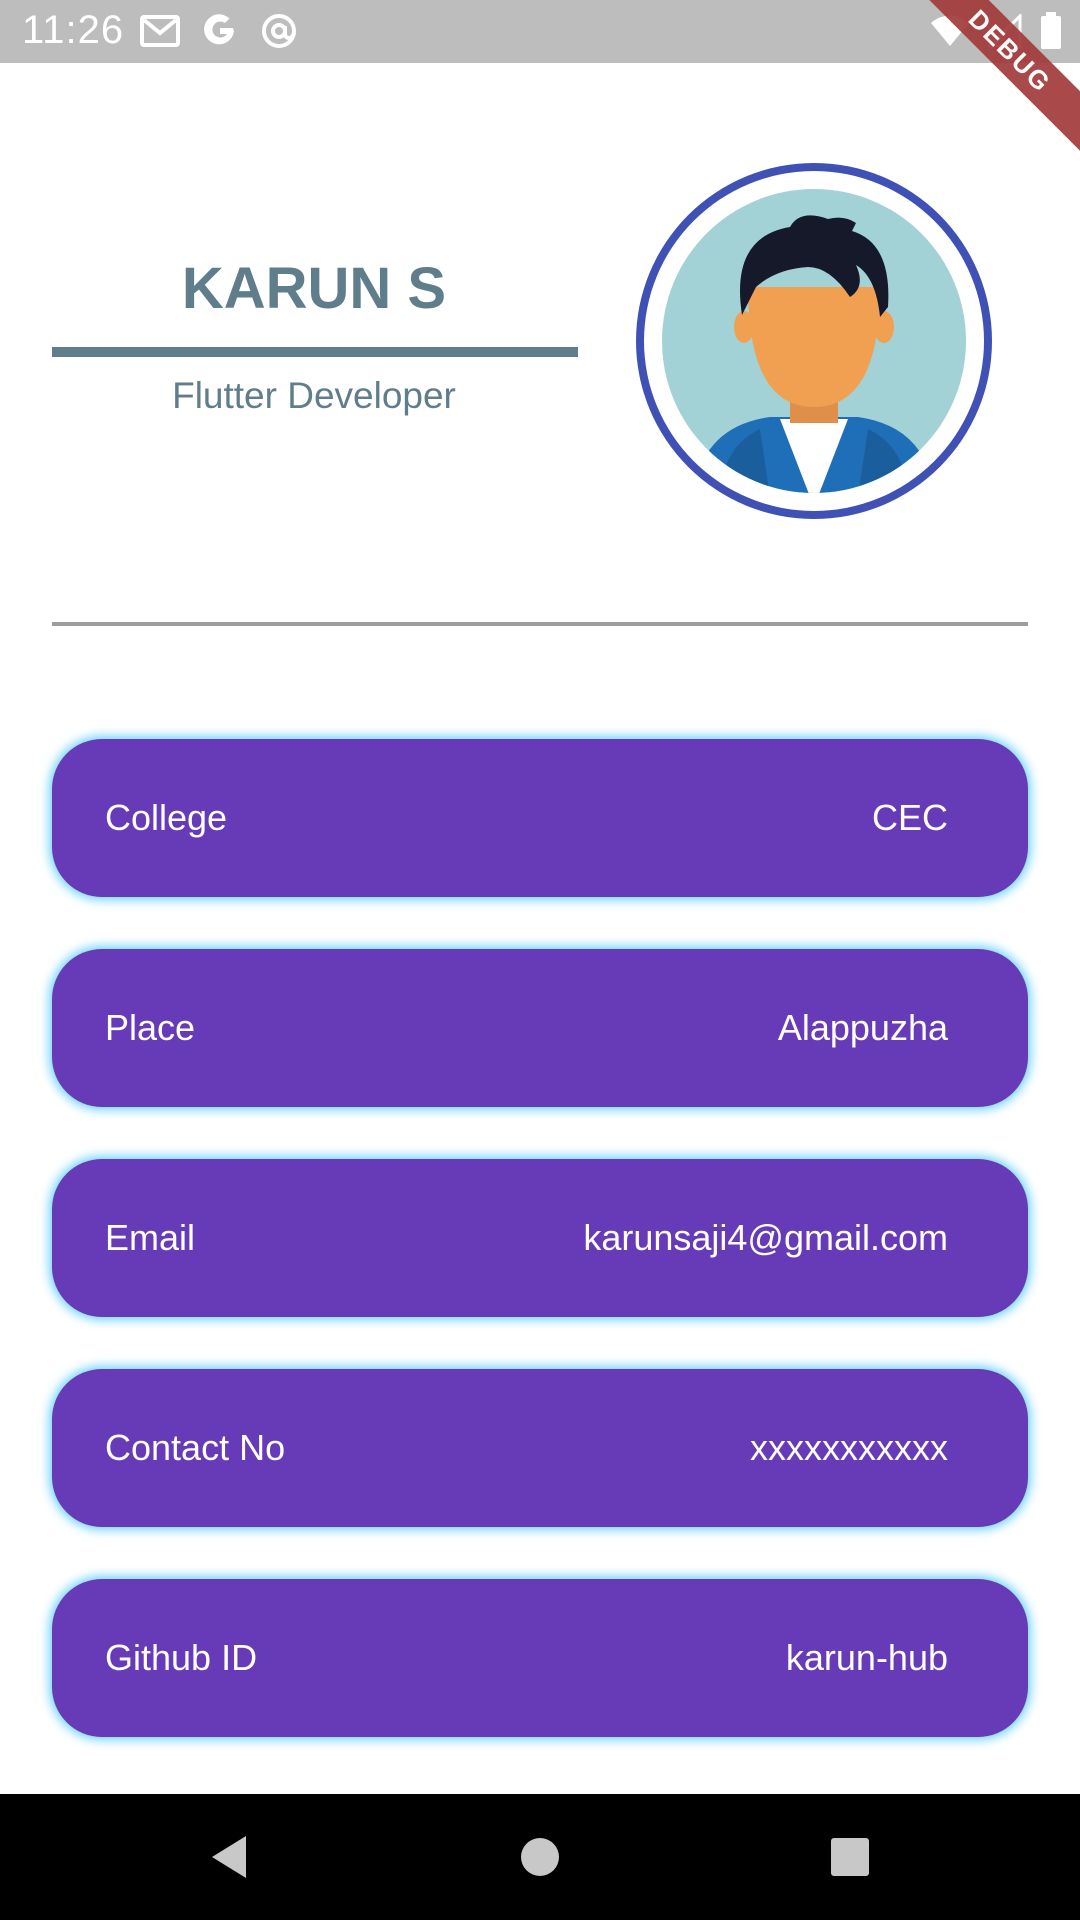  What do you see at coordinates (765, 1237) in the screenshot?
I see `card-value: karunsaji4@gmail.com` at bounding box center [765, 1237].